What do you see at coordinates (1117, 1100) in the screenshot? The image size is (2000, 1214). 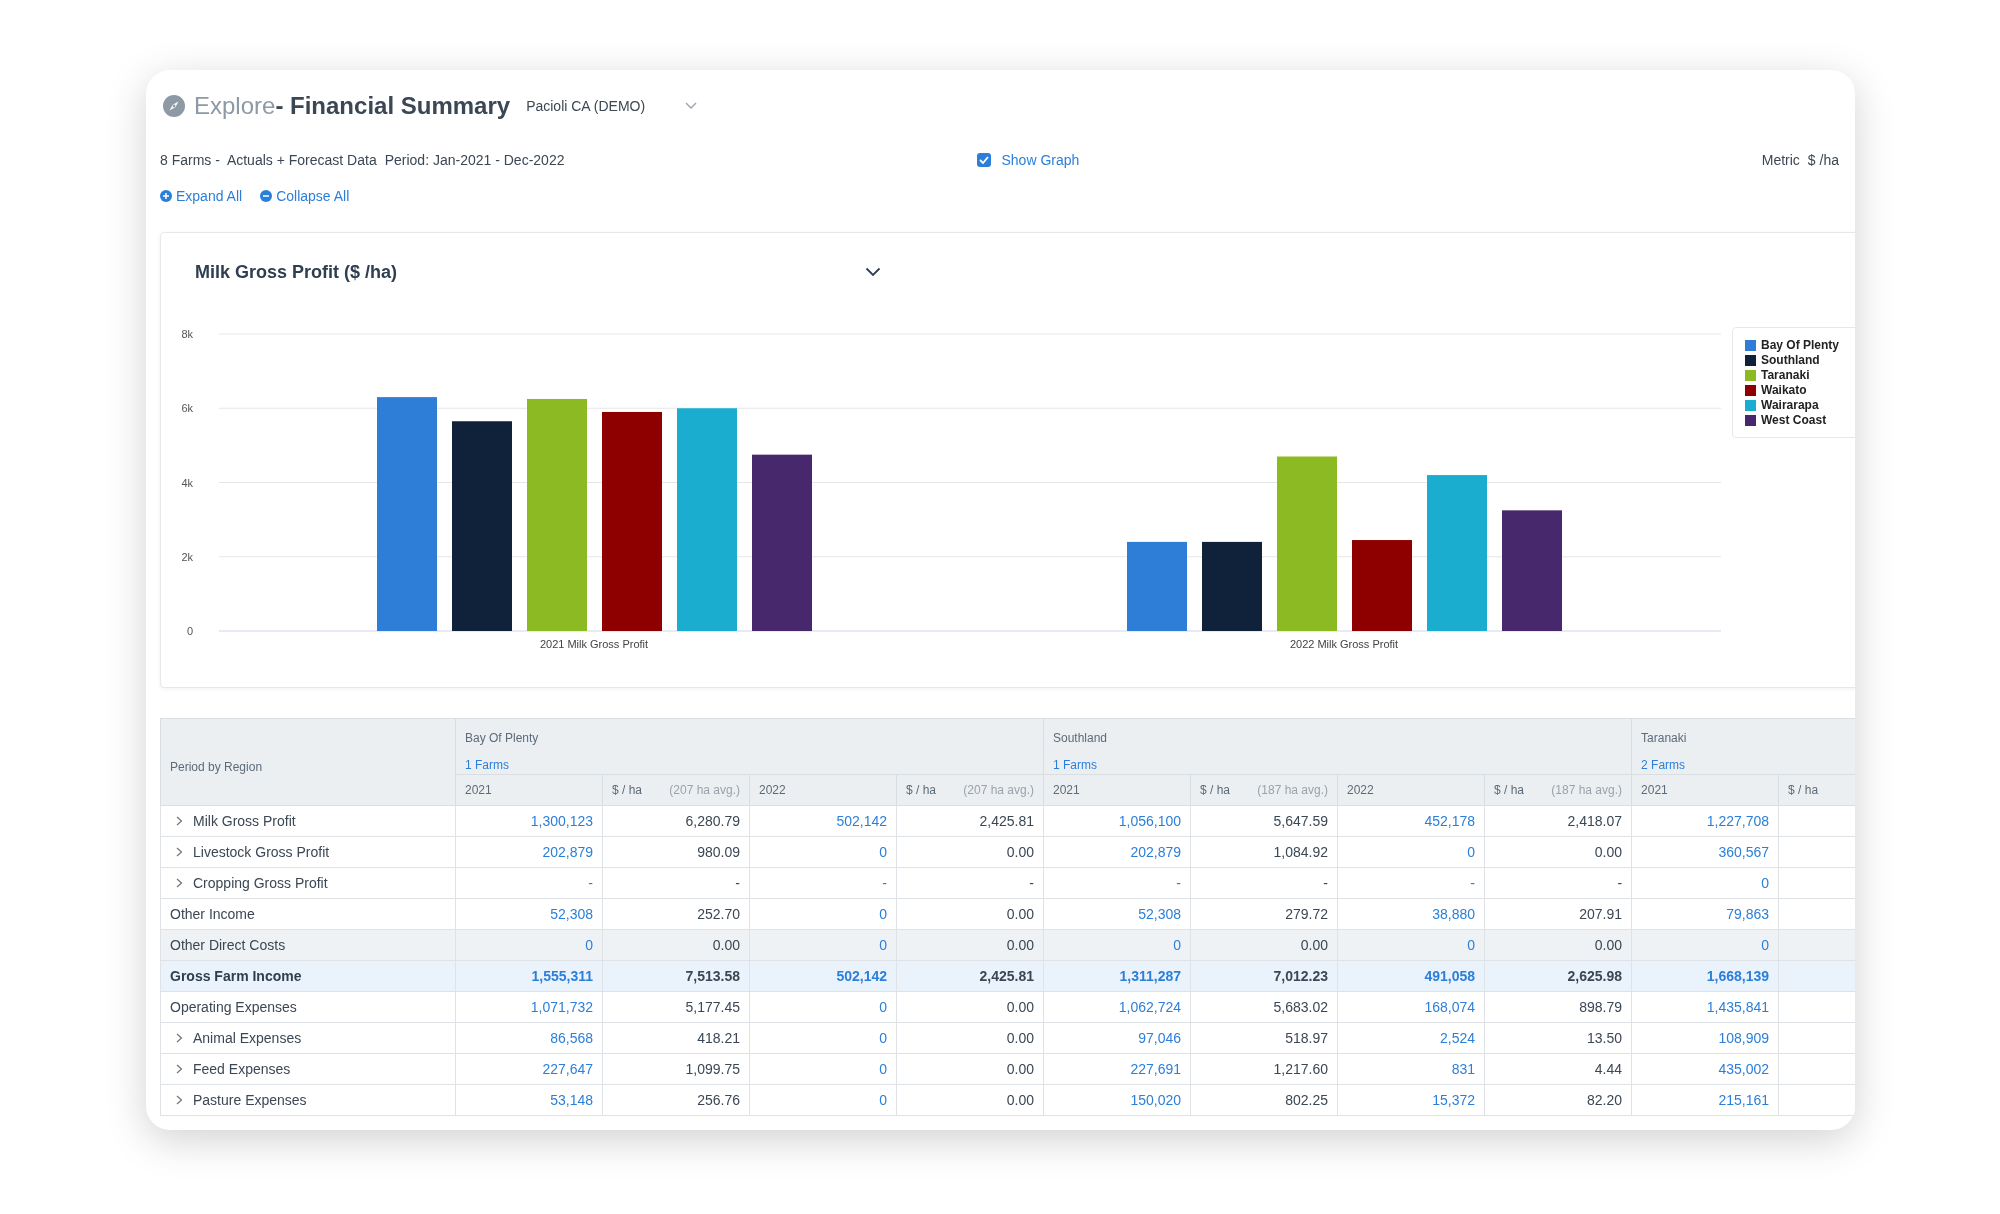 I see `amount-link: 150,020` at bounding box center [1117, 1100].